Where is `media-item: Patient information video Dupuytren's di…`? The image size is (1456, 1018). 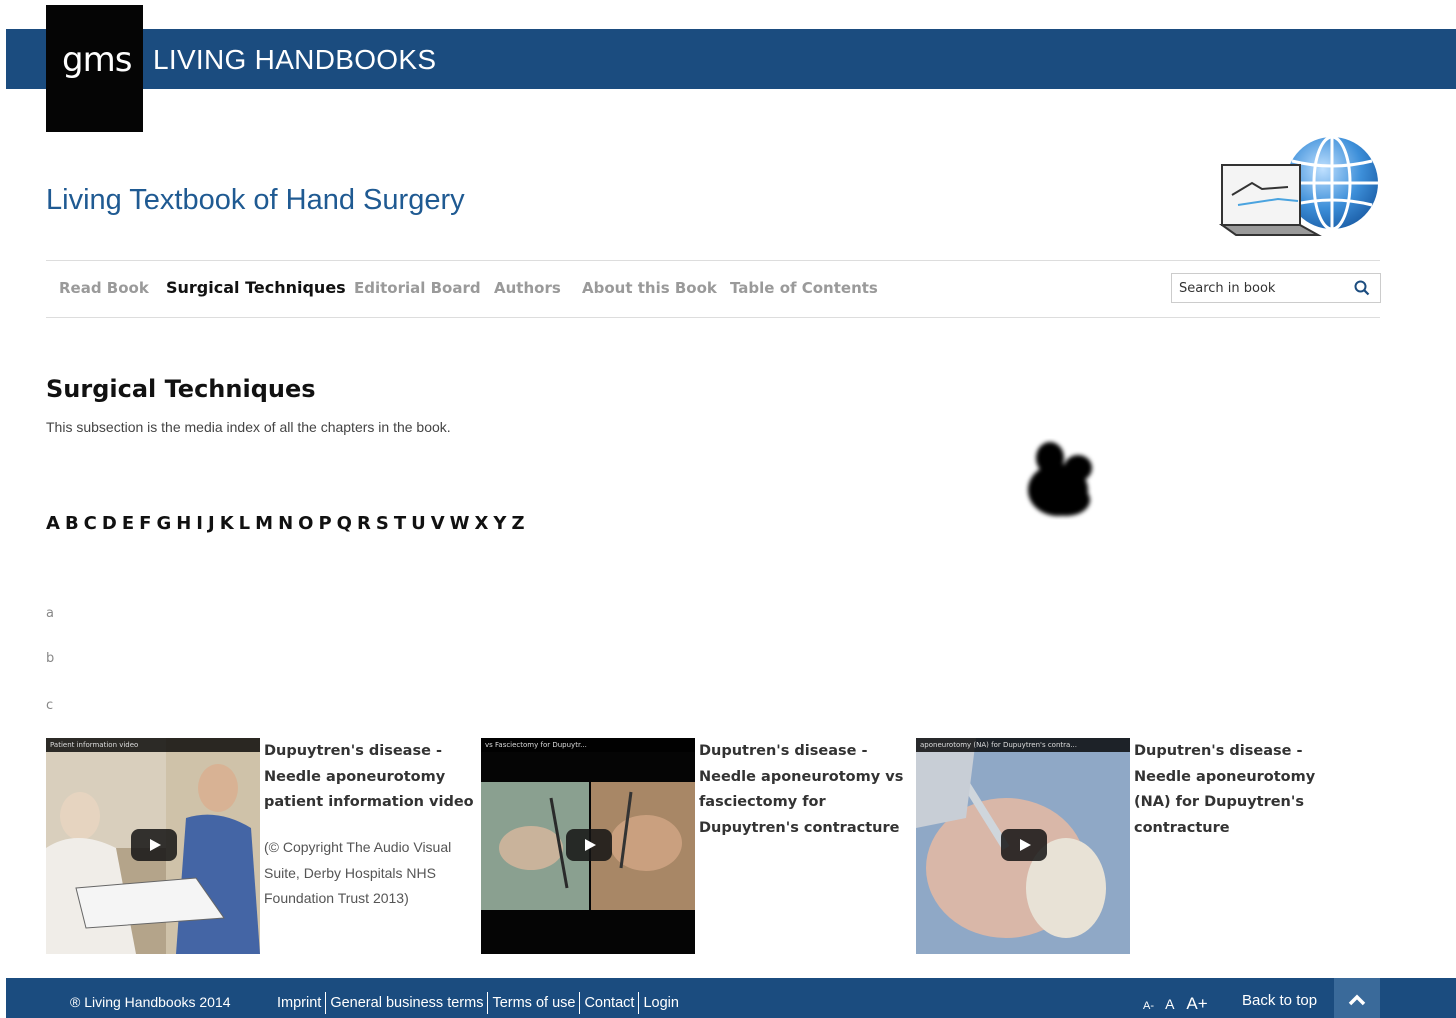
media-item: Patient information video Dupuytren's di… is located at coordinates (261, 846).